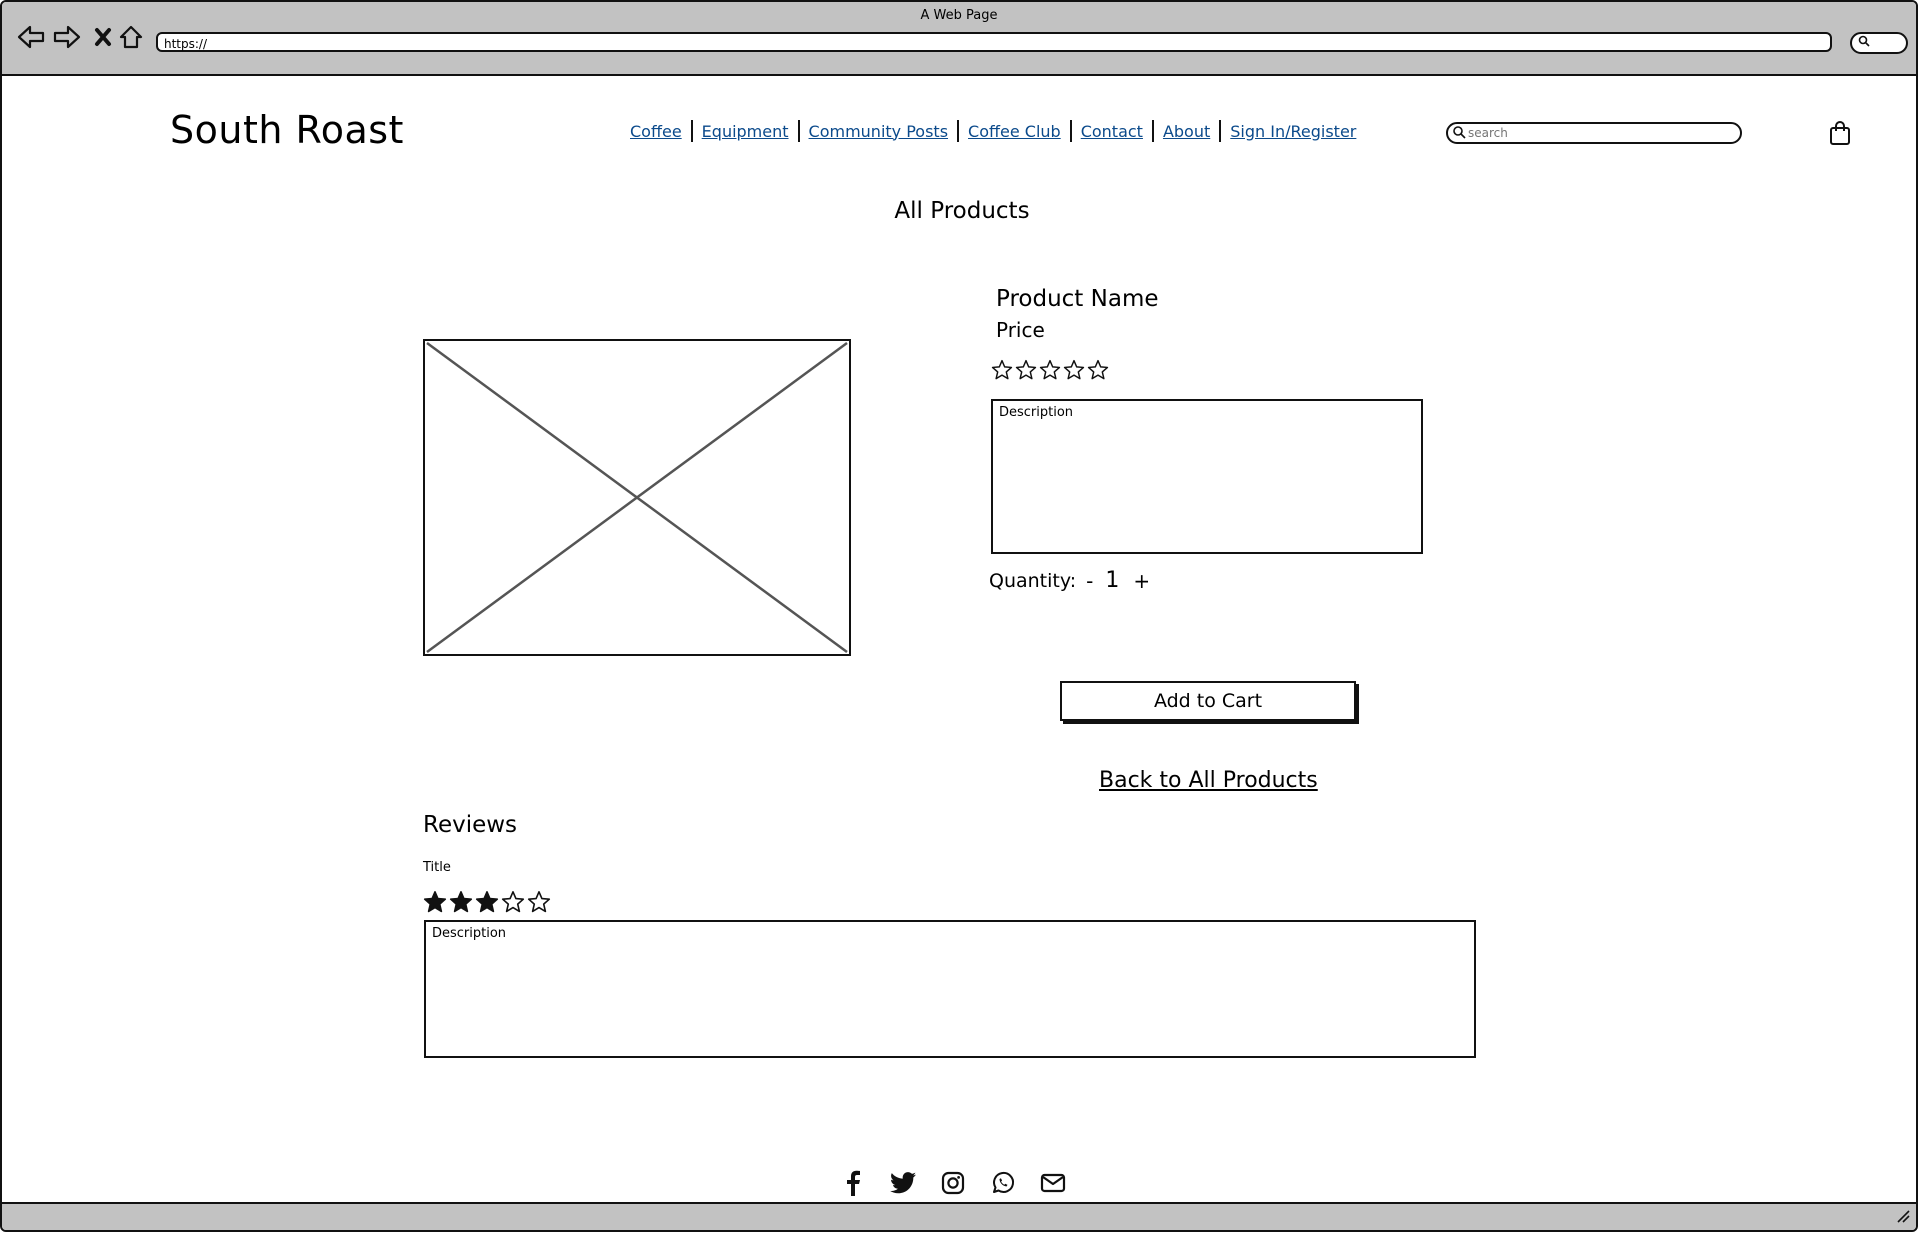  Describe the element at coordinates (959, 1216) in the screenshot. I see `browser-status-bar` at that location.